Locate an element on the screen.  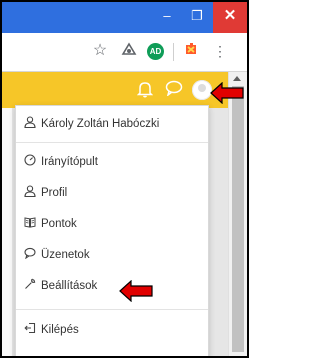
extension-4-icon is located at coordinates (191, 51).